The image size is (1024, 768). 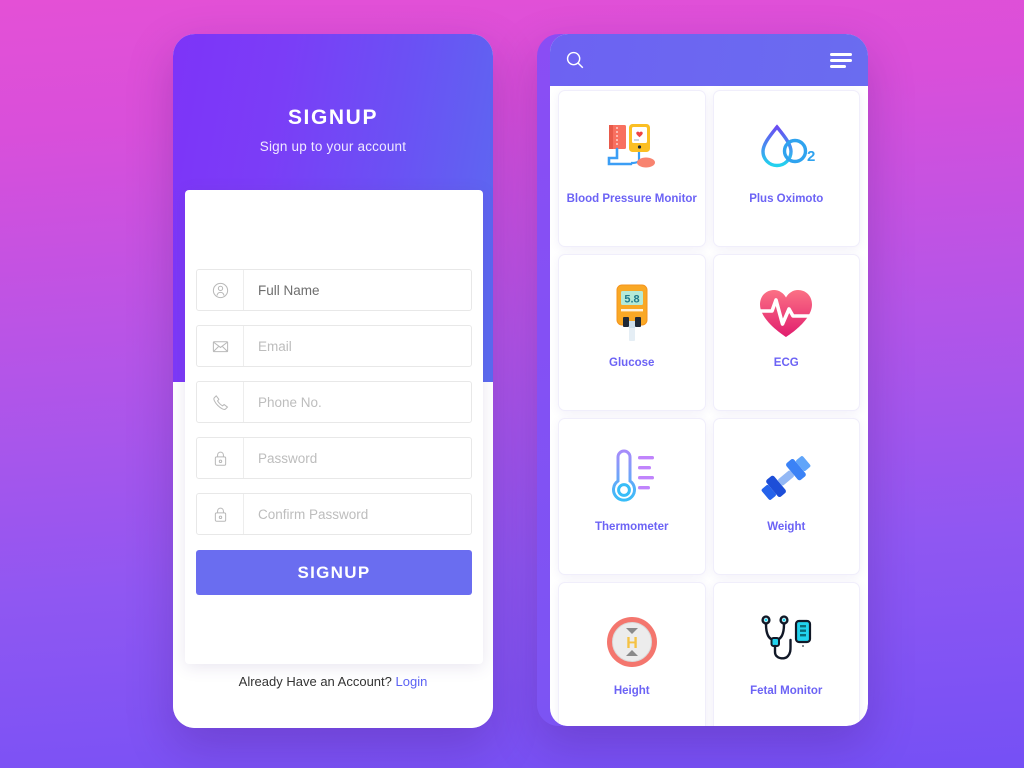 I want to click on device-label: Fetal Monitor, so click(x=786, y=691).